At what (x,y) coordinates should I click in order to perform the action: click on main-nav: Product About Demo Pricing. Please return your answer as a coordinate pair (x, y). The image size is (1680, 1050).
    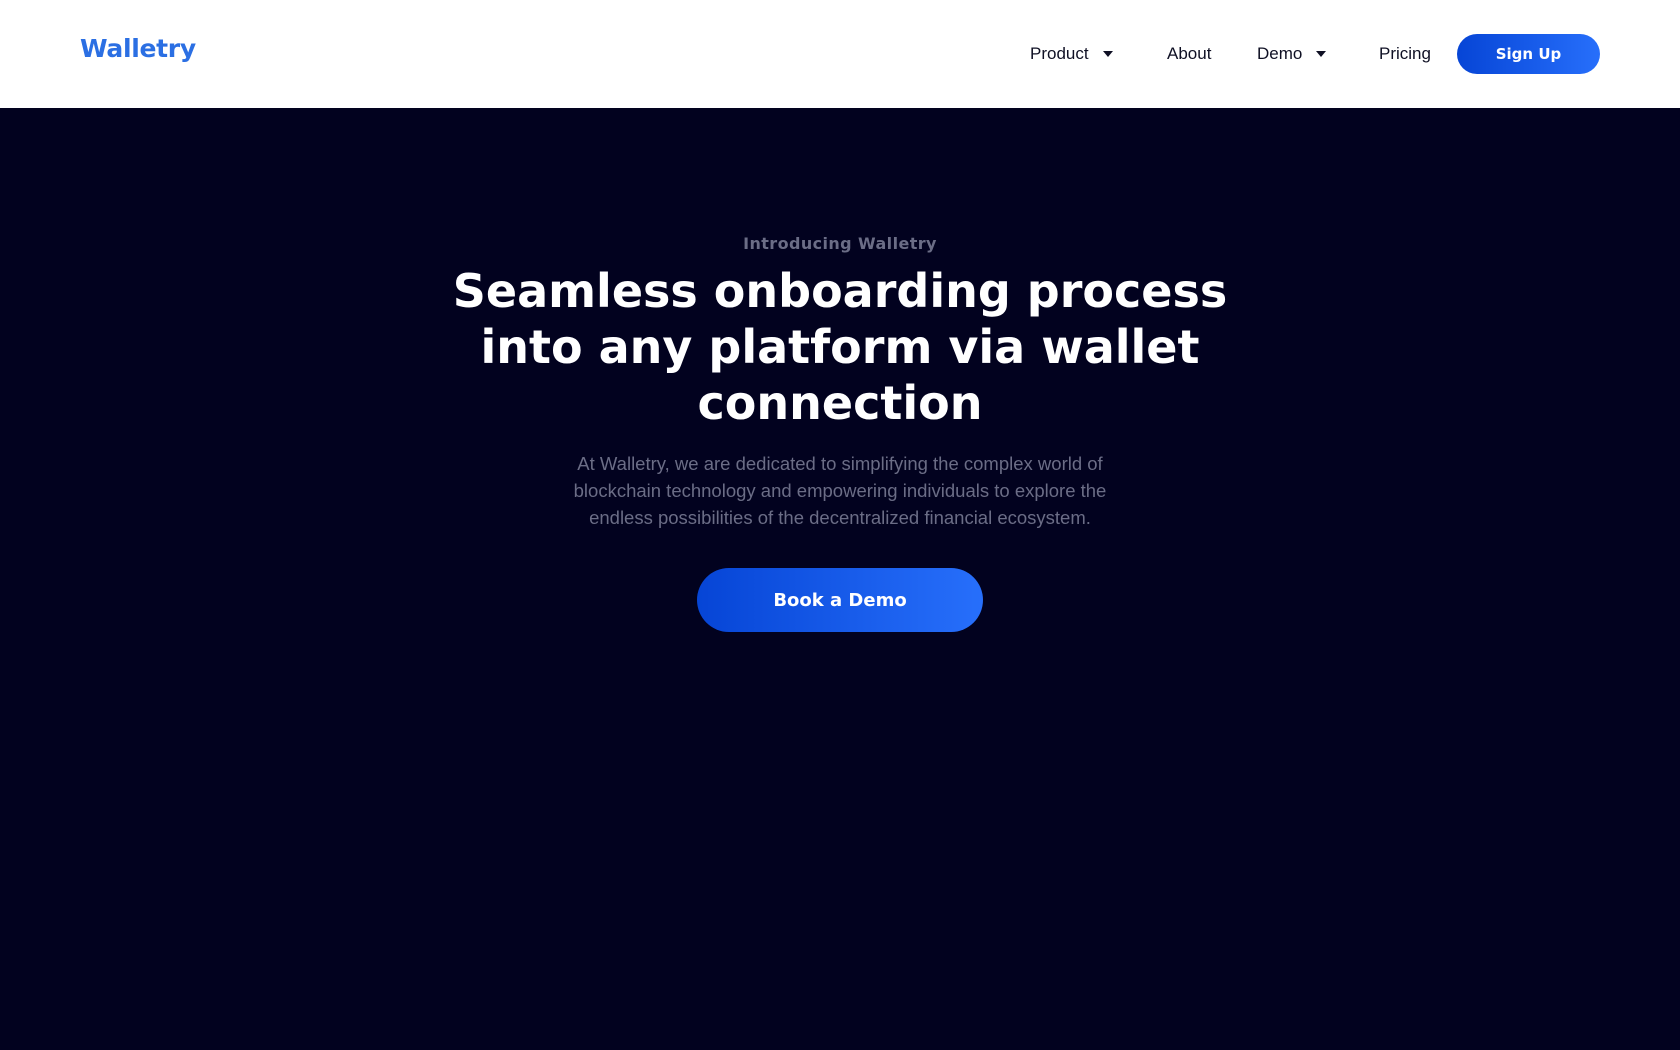
    Looking at the image, I should click on (1243, 54).